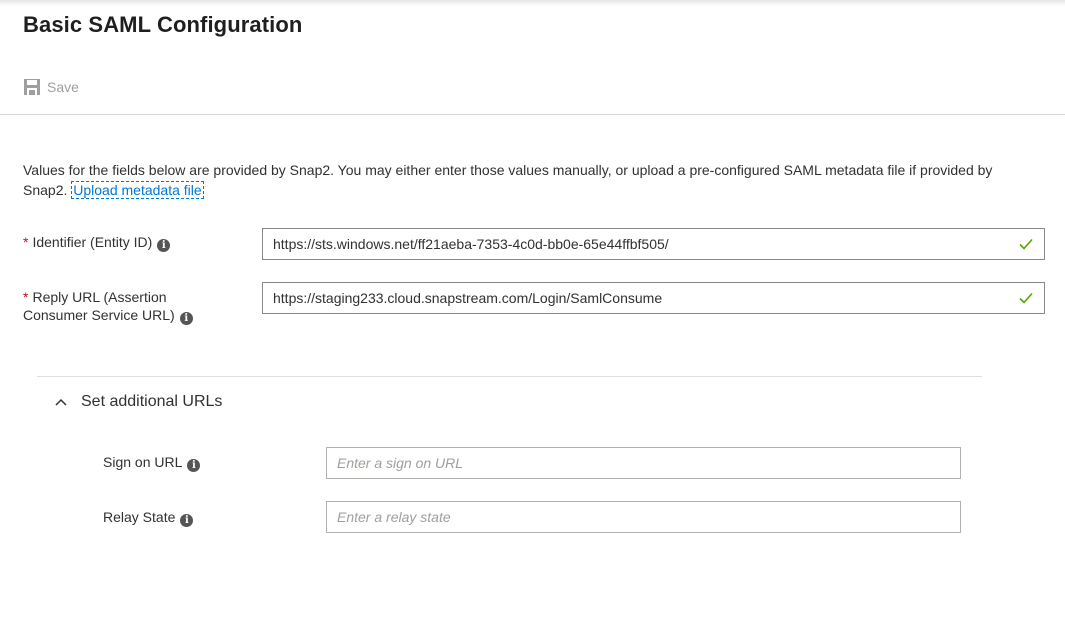 The width and height of the screenshot is (1065, 620). I want to click on page-title: Basic SAML Configuration, so click(163, 24).